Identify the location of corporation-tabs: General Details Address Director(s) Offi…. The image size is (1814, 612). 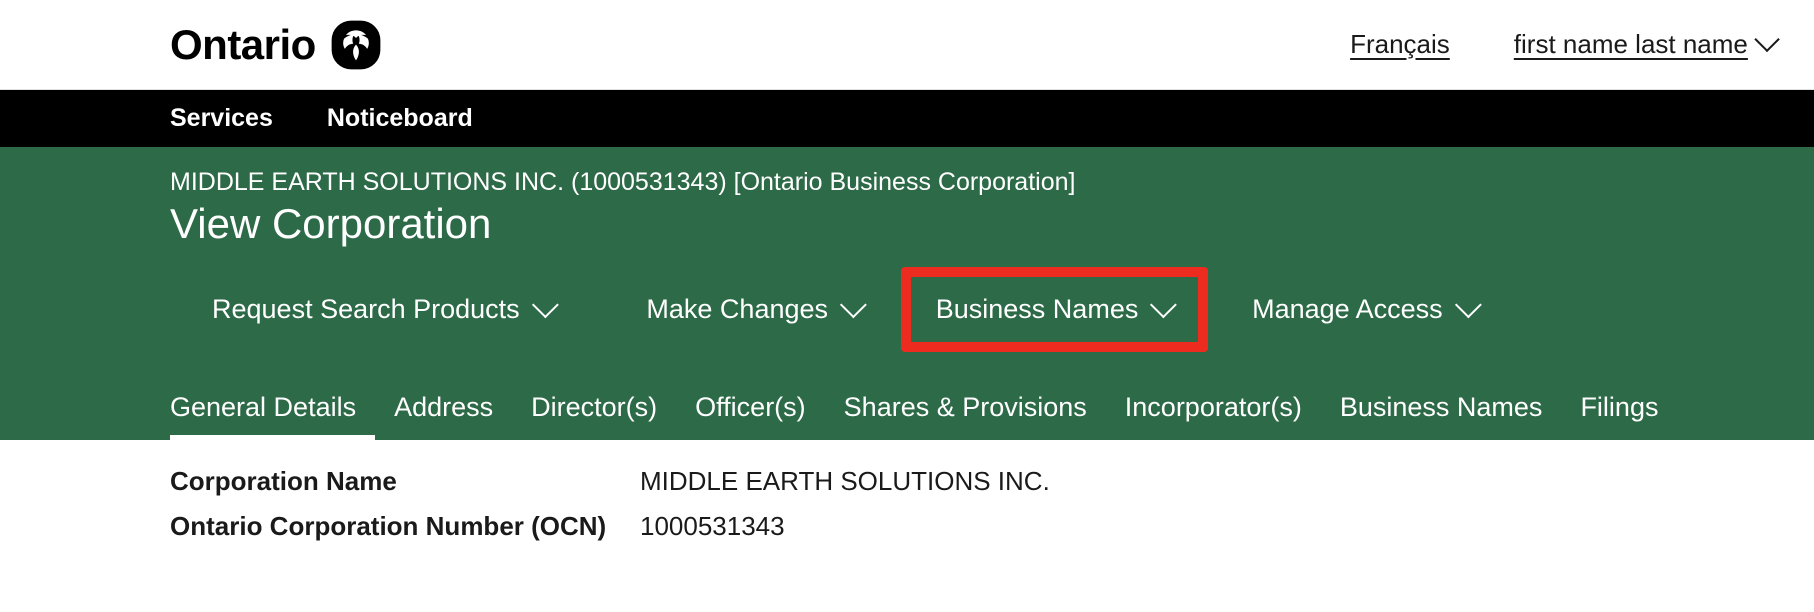
(992, 416).